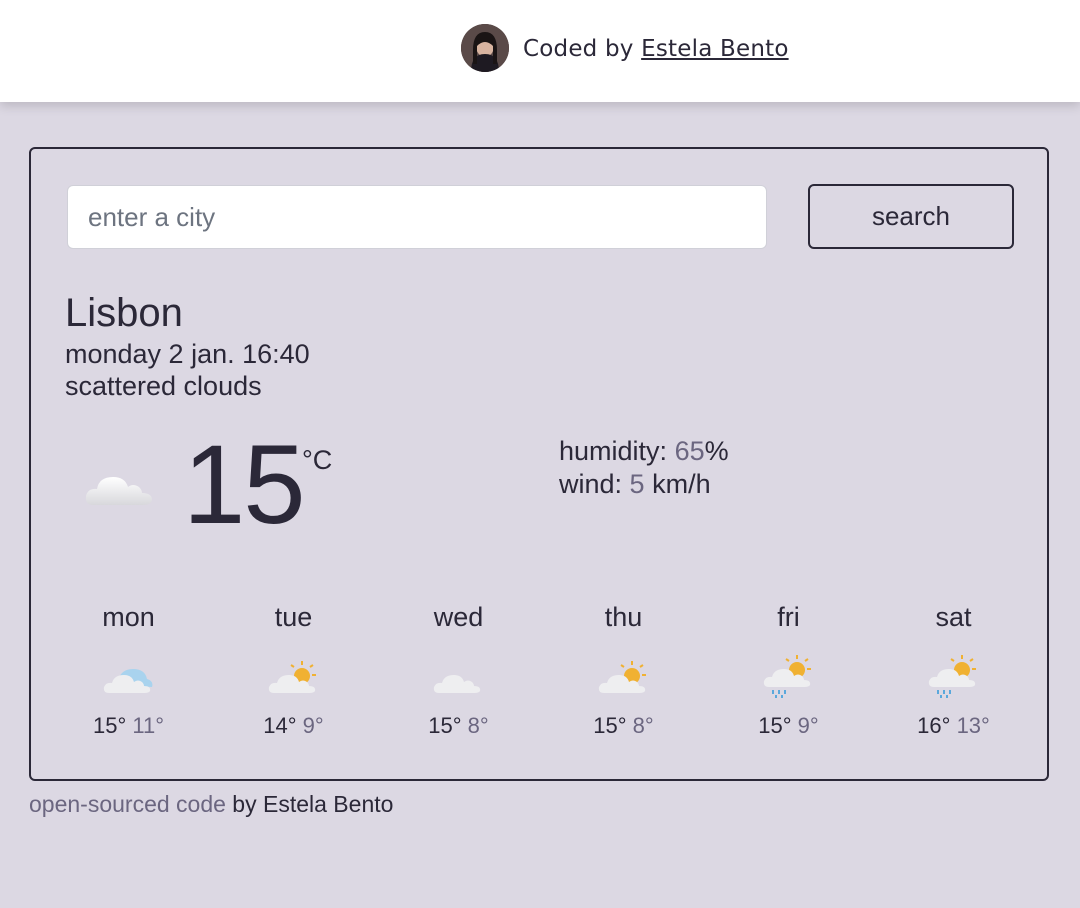 This screenshot has height=908, width=1080. I want to click on credit-text: Coded by Estela Bento, so click(656, 49).